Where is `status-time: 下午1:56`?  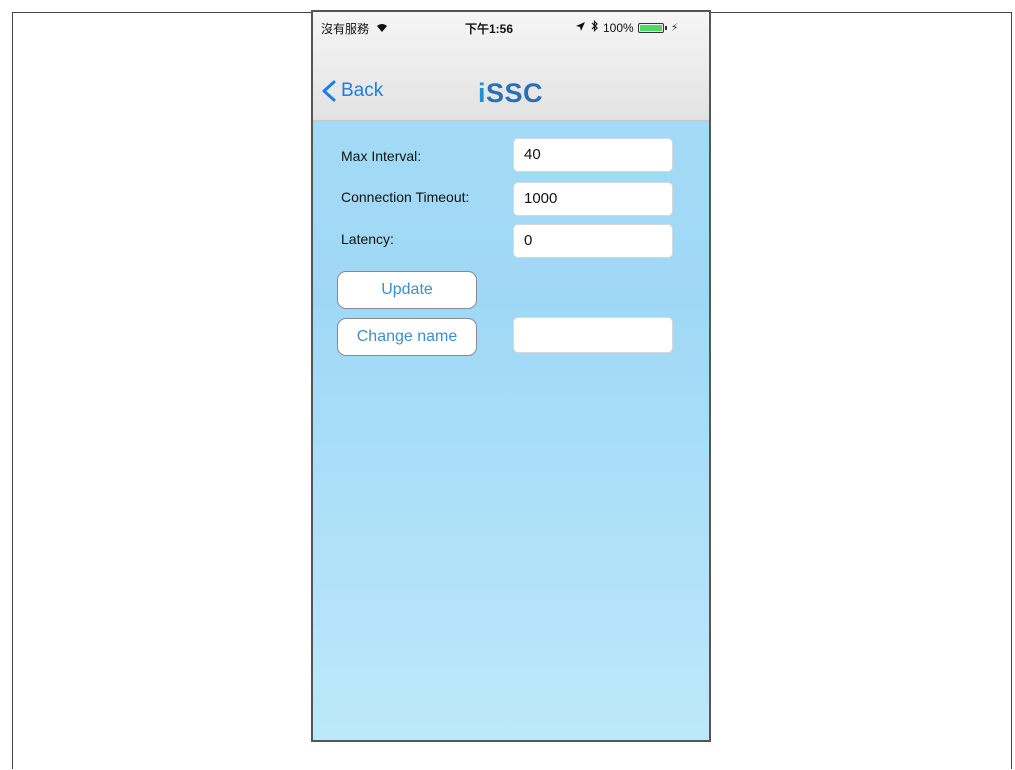 status-time: 下午1:56 is located at coordinates (489, 29).